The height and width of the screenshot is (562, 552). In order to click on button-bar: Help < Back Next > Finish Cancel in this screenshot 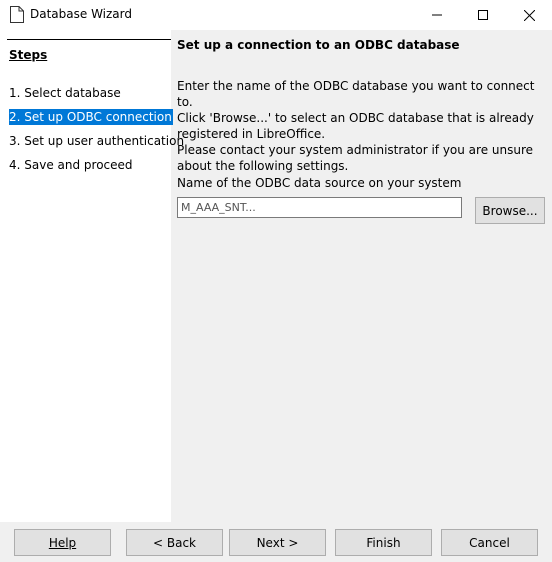, I will do `click(276, 542)`.